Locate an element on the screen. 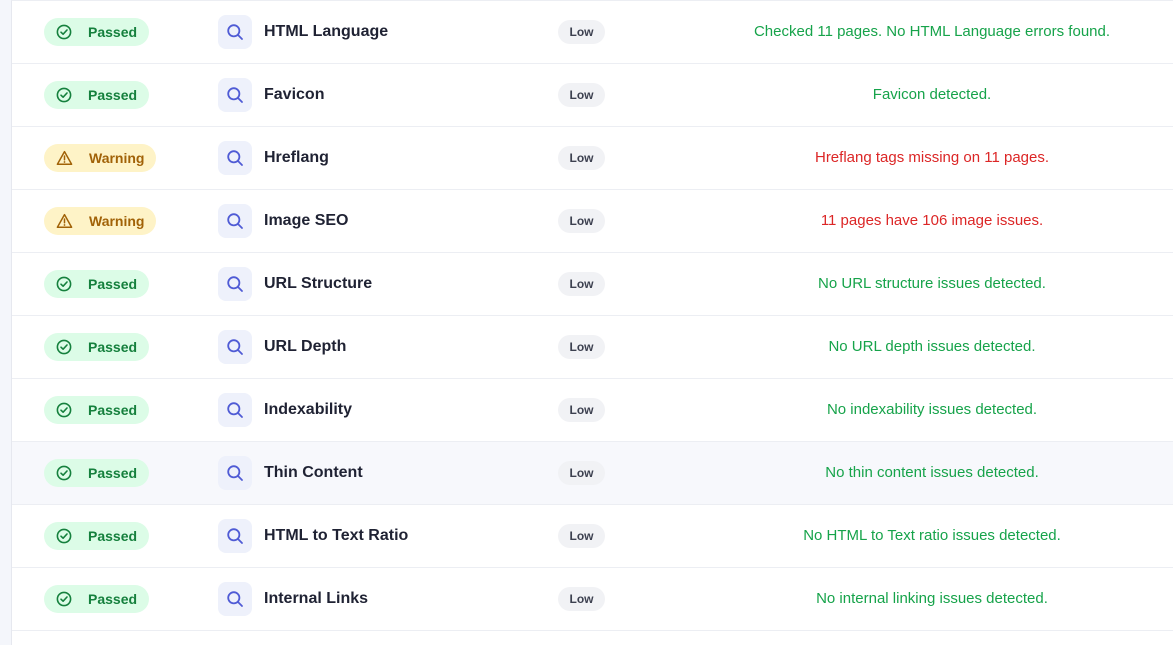  check-message: No URL structure issues detected. is located at coordinates (932, 283).